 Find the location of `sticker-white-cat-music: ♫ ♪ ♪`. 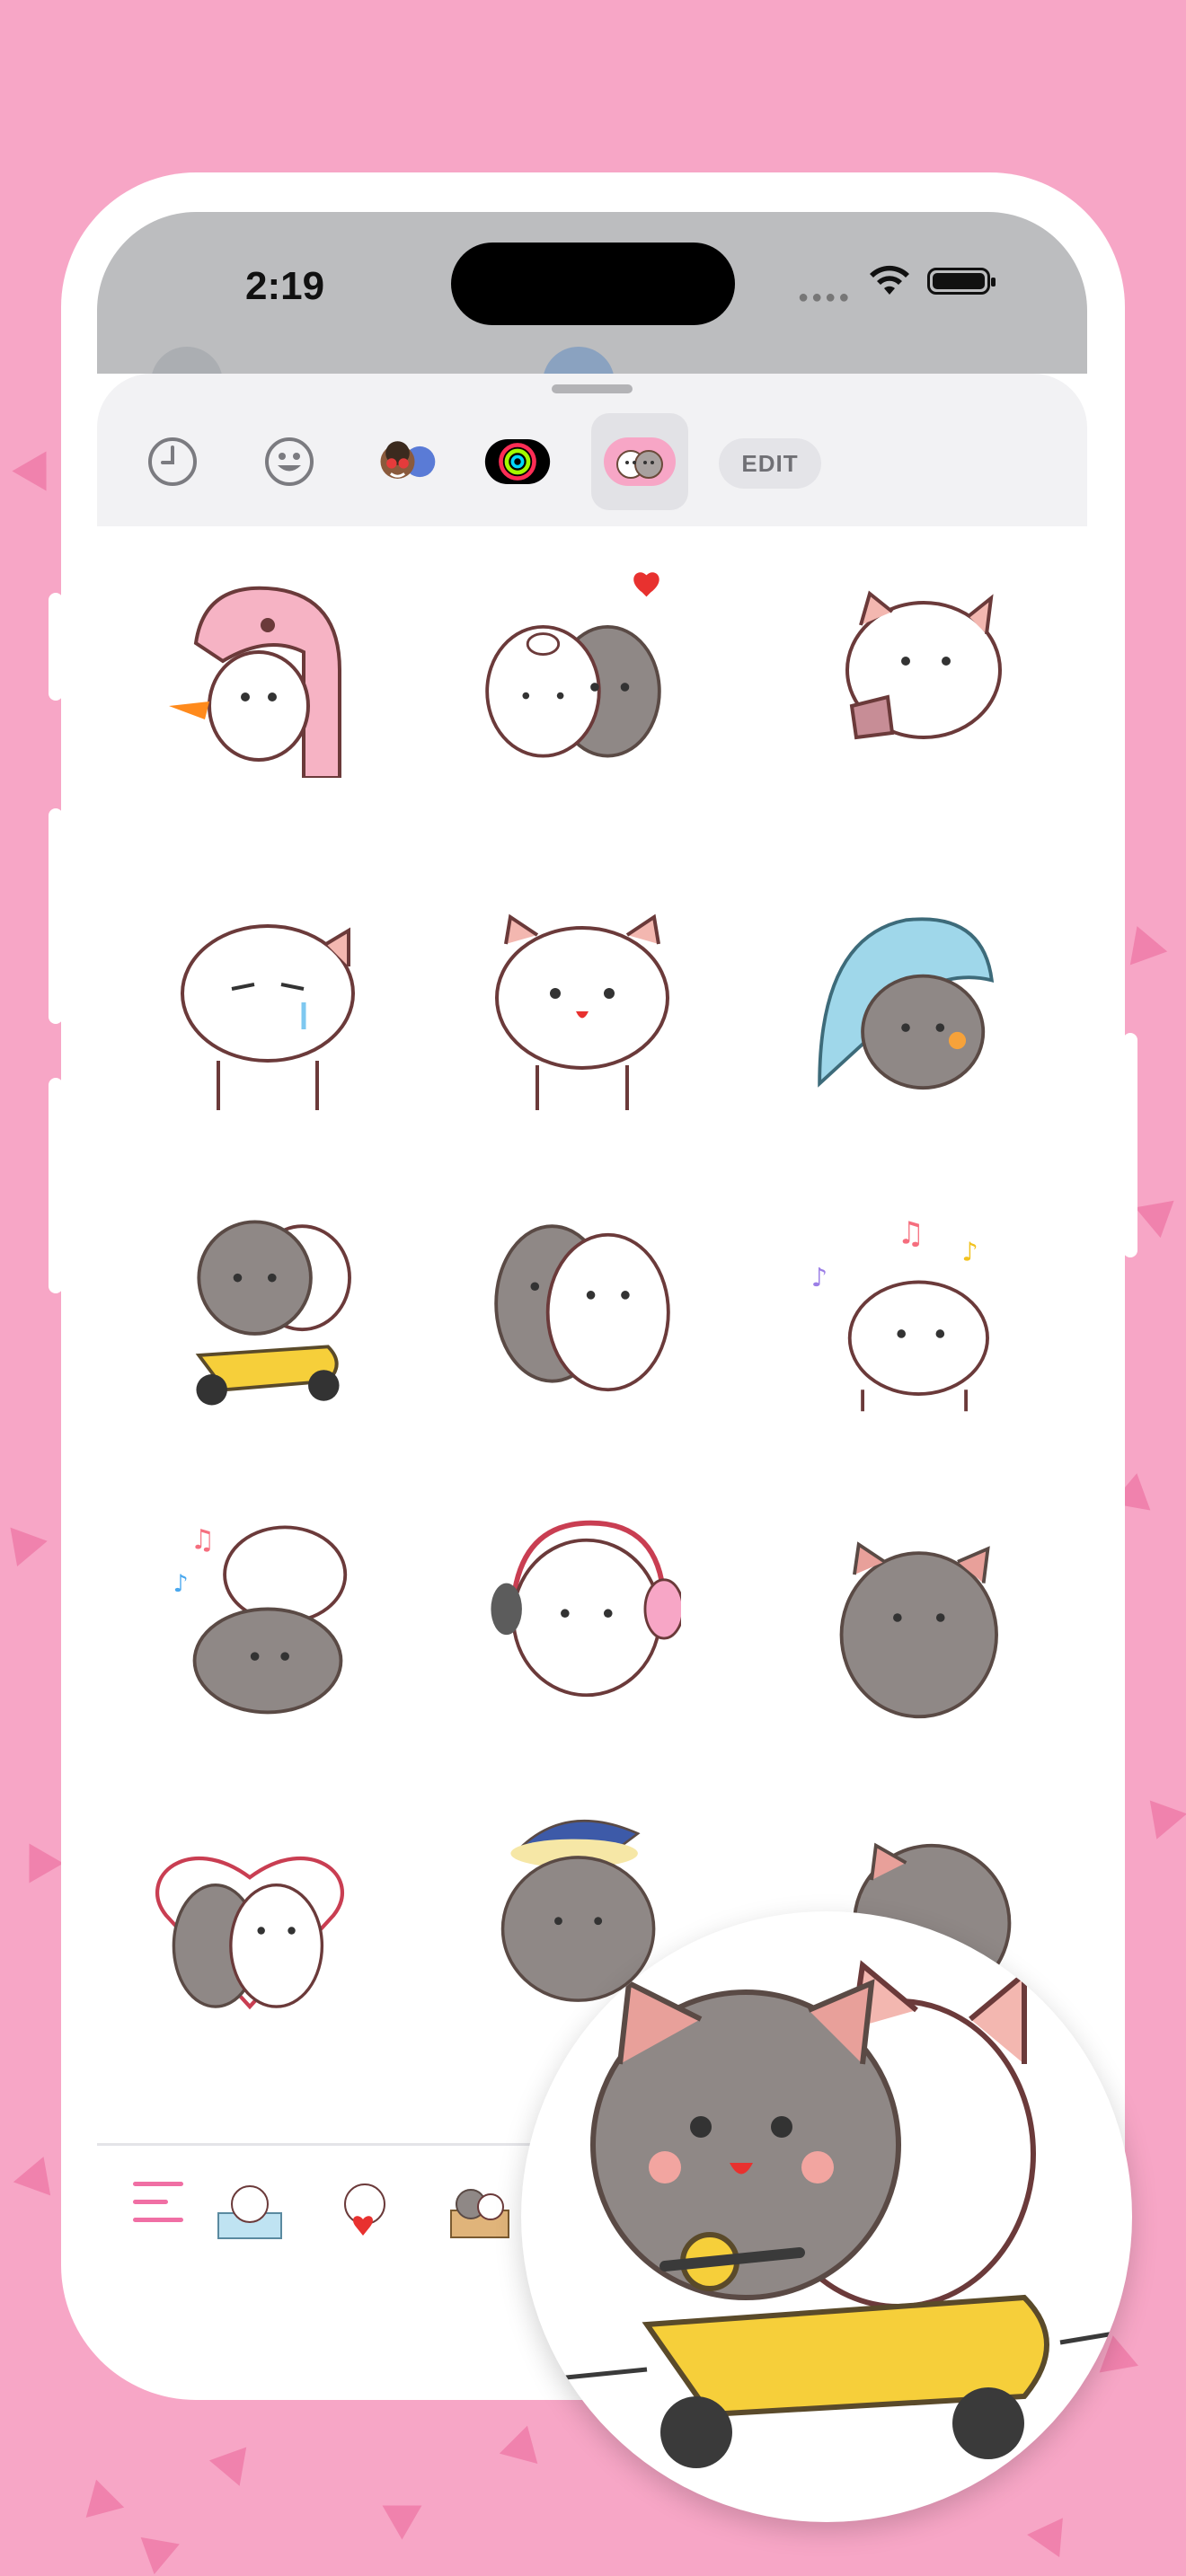

sticker-white-cat-music: ♫ ♪ ♪ is located at coordinates (906, 1312).